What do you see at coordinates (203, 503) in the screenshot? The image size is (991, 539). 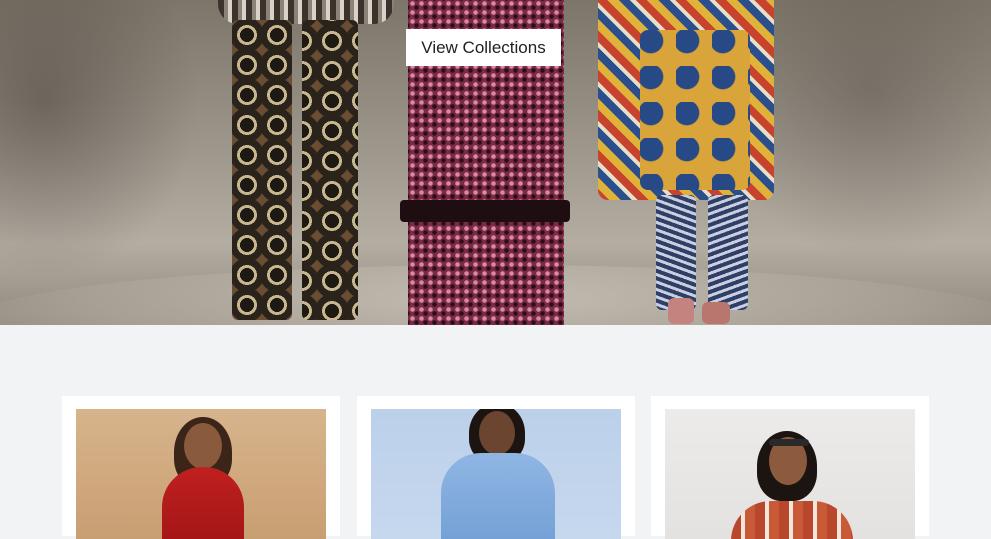 I see `model-red-dress` at bounding box center [203, 503].